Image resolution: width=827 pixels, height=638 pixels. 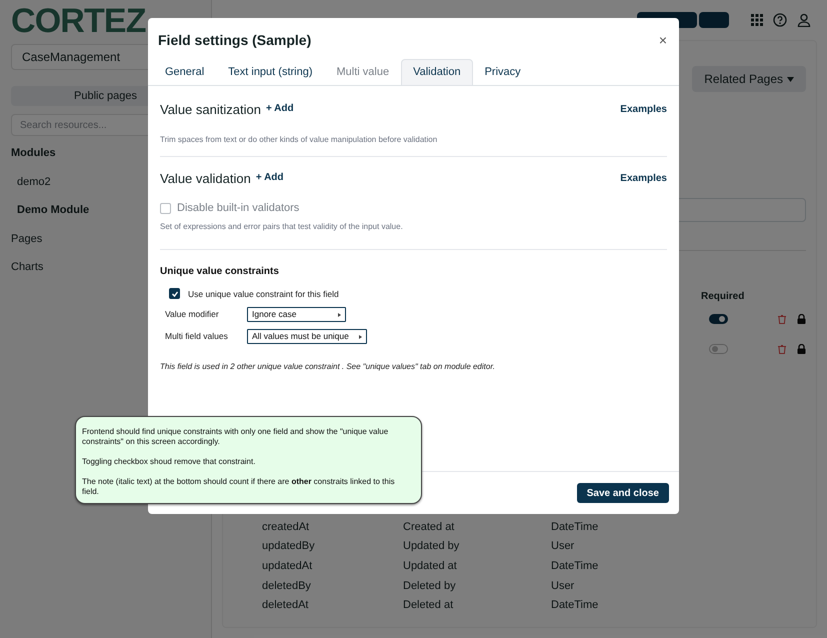 I want to click on table-cell-text: createdAt, so click(x=286, y=527).